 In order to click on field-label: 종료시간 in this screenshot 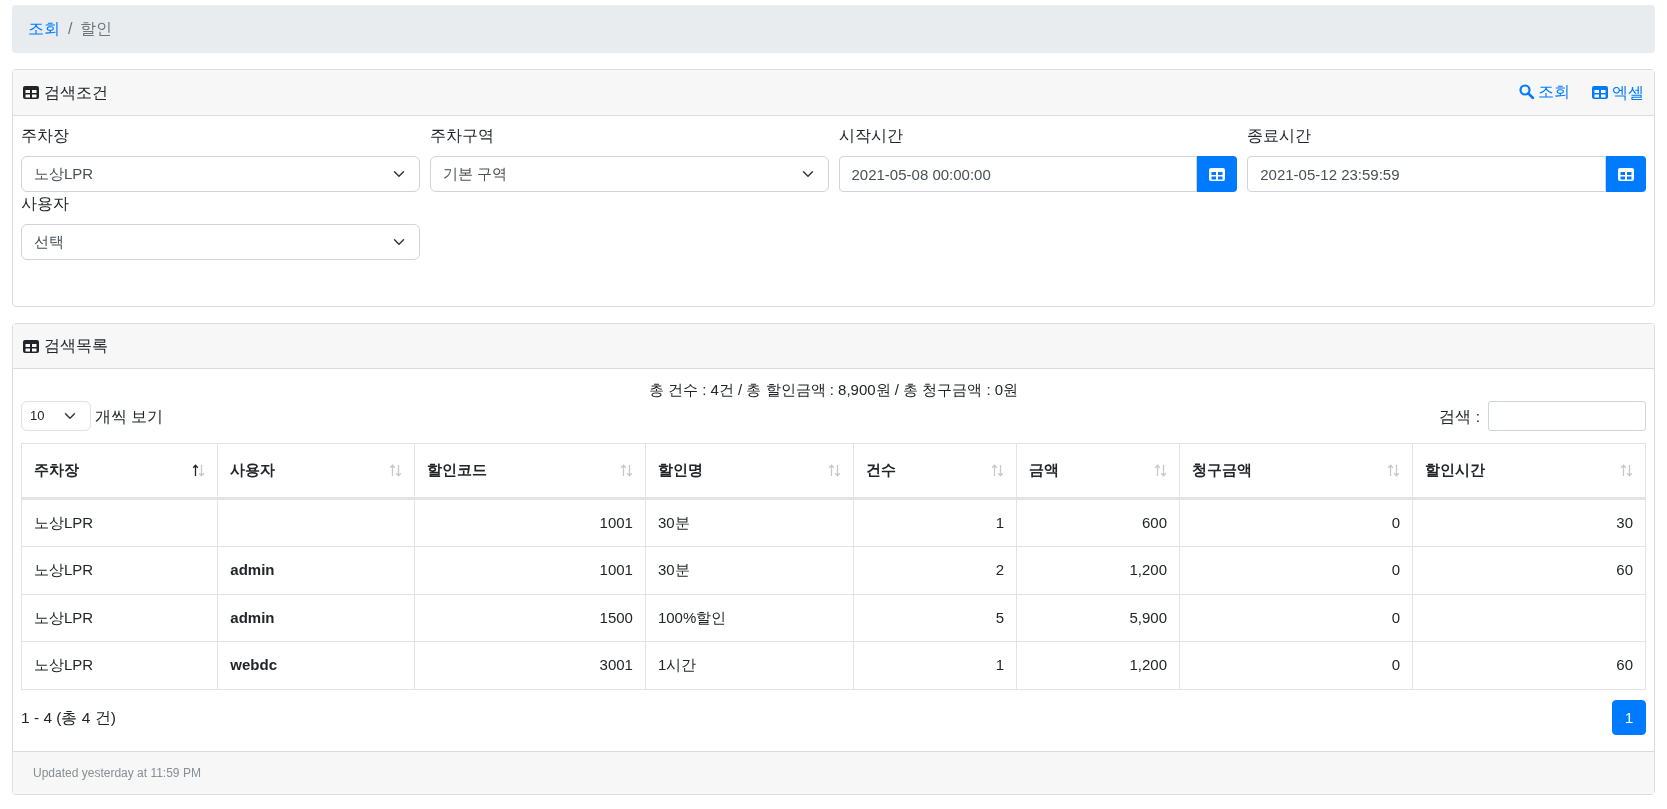, I will do `click(1280, 136)`.